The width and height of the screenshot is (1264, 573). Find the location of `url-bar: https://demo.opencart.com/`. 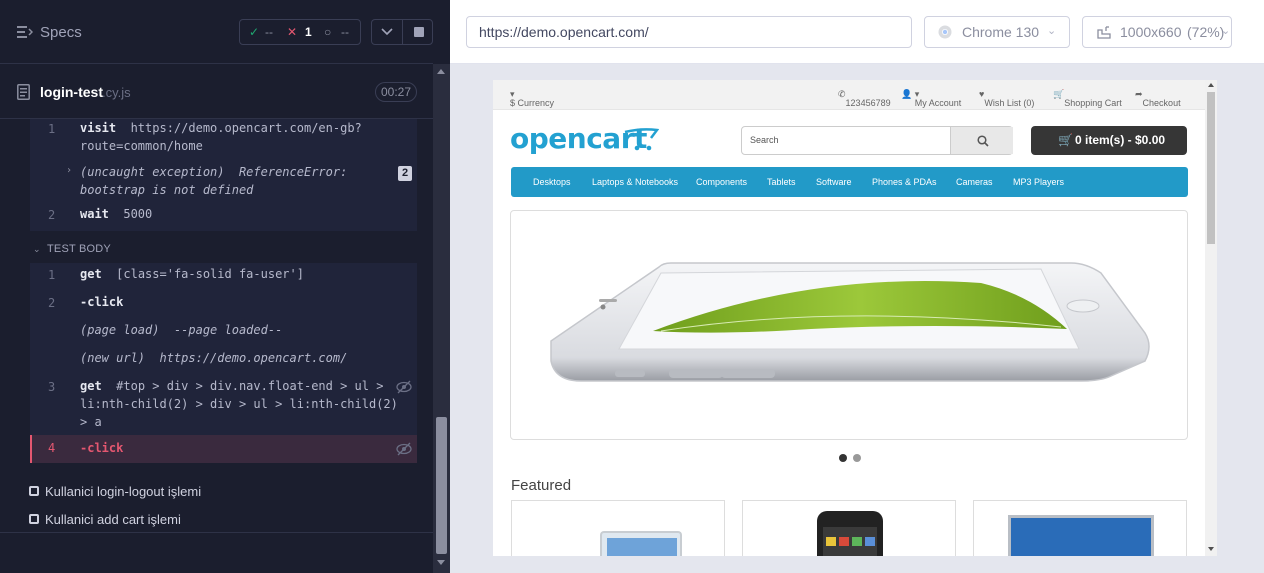

url-bar: https://demo.opencart.com/ is located at coordinates (689, 32).